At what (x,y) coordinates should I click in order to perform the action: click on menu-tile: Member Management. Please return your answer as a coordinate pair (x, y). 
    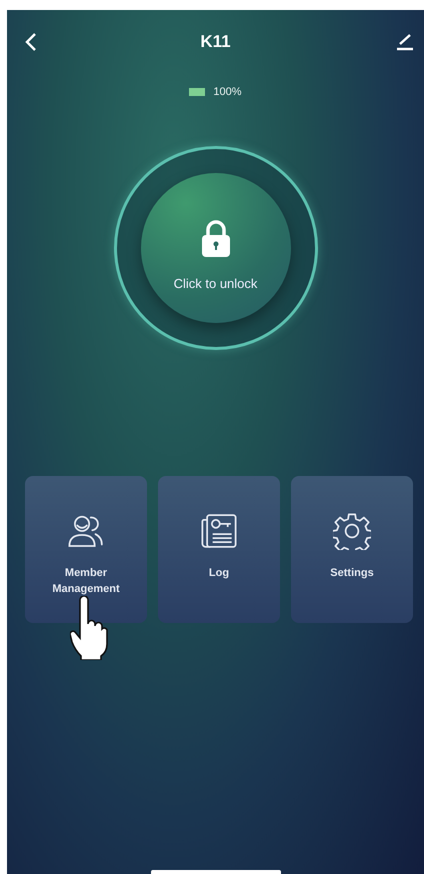
    Looking at the image, I should click on (86, 549).